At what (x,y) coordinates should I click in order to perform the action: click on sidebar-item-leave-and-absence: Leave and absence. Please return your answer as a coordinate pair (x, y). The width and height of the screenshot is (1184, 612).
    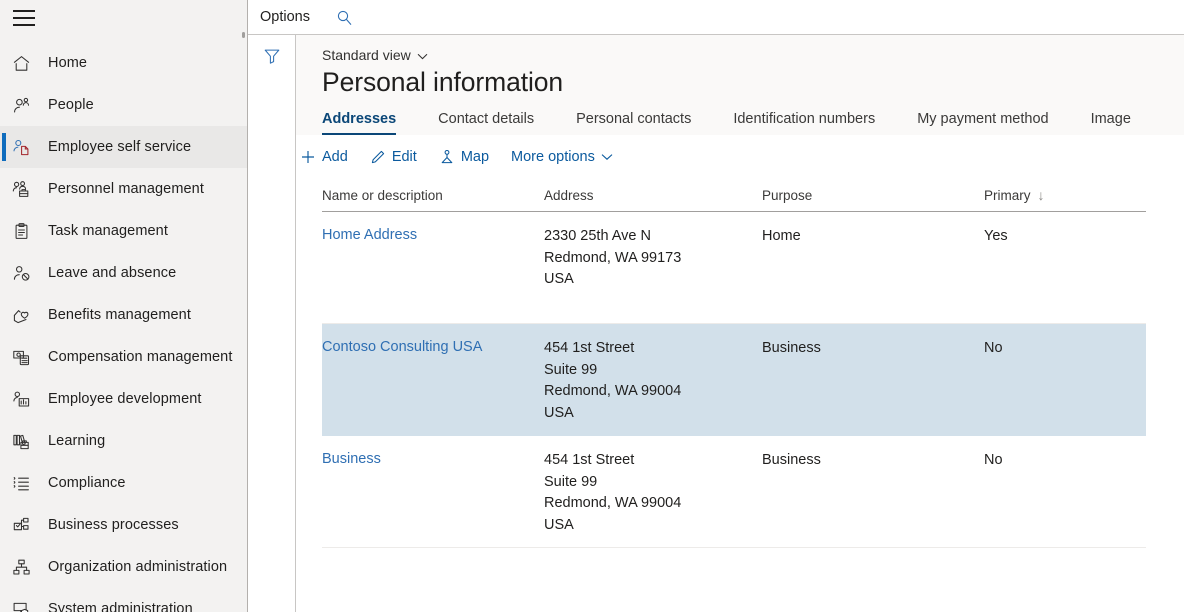
    Looking at the image, I should click on (123, 273).